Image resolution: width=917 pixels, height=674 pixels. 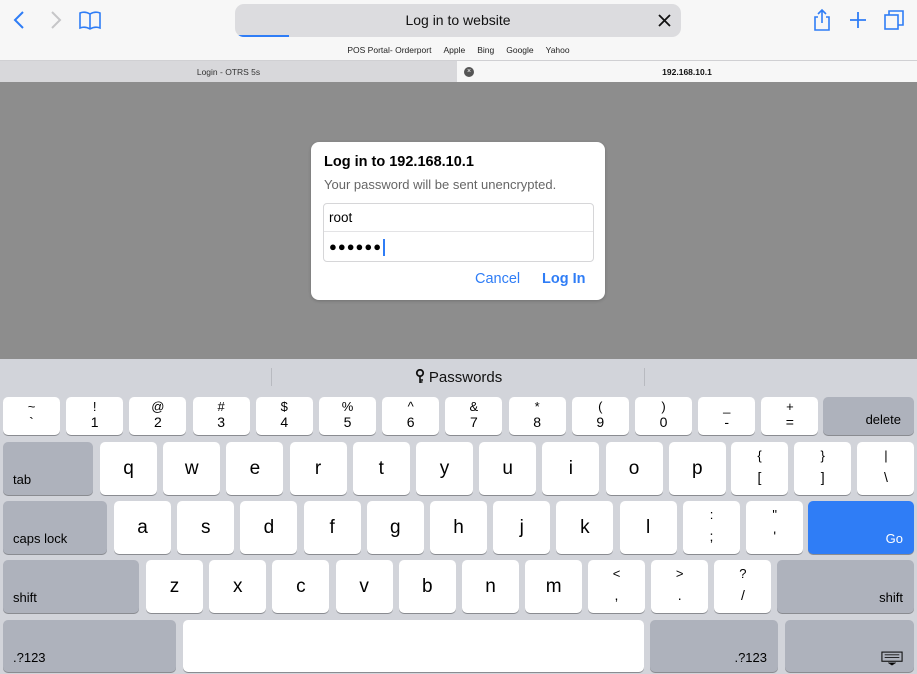 I want to click on stop-loading-icon, so click(x=664, y=20).